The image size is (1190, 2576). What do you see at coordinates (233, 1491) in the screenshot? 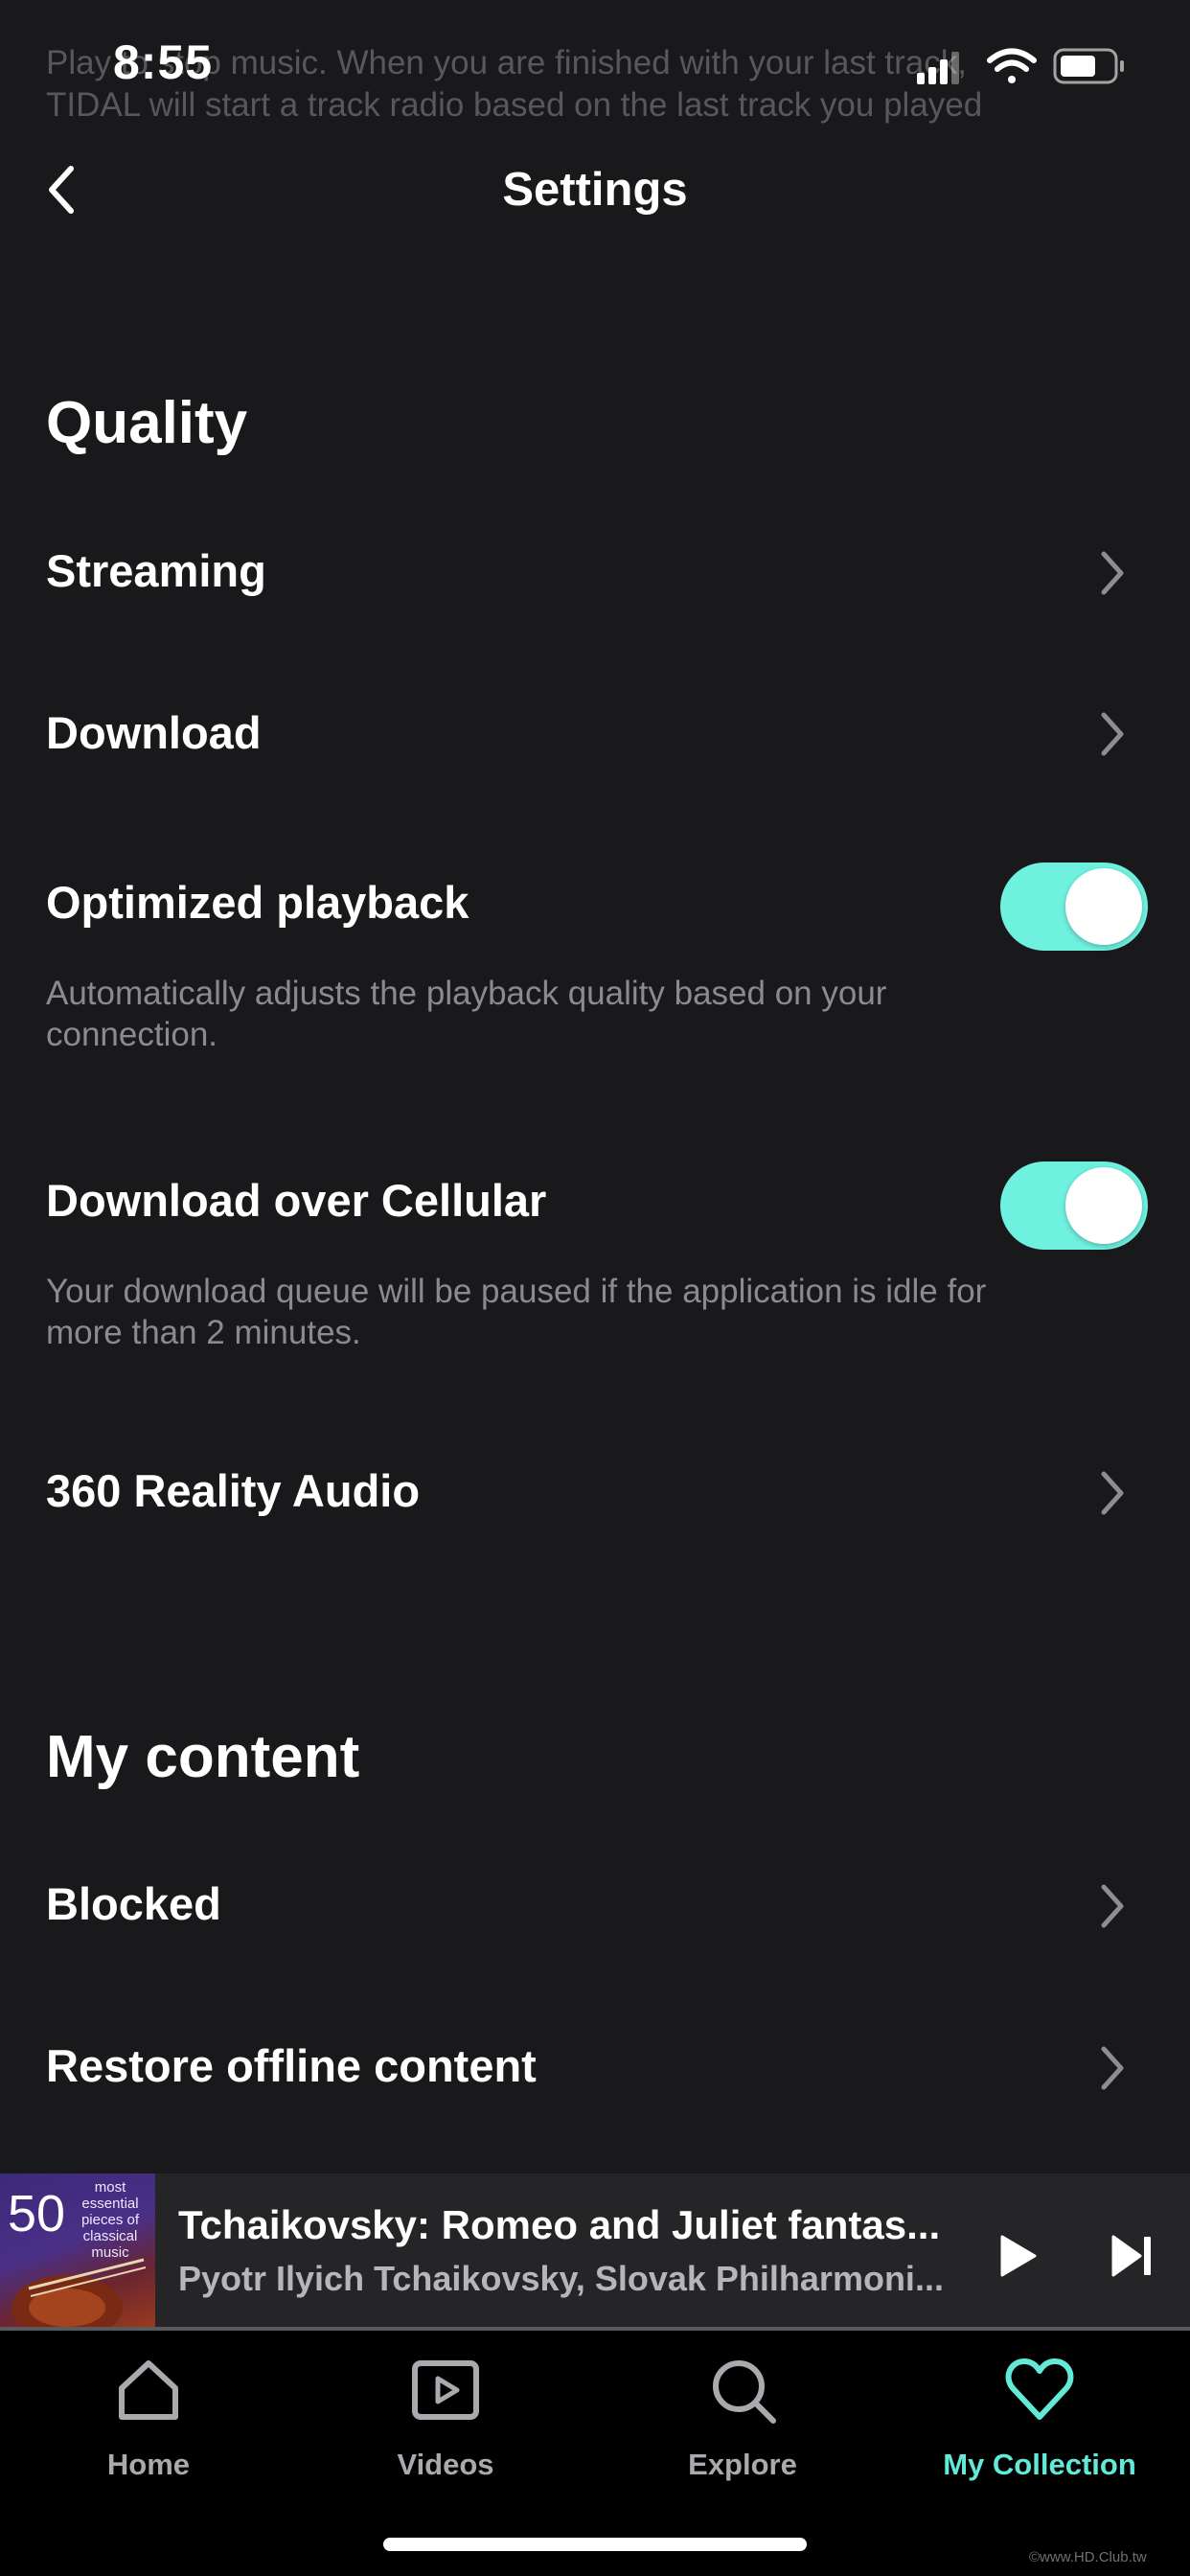
I see `reality-audio-row: 360 Reality Audio` at bounding box center [233, 1491].